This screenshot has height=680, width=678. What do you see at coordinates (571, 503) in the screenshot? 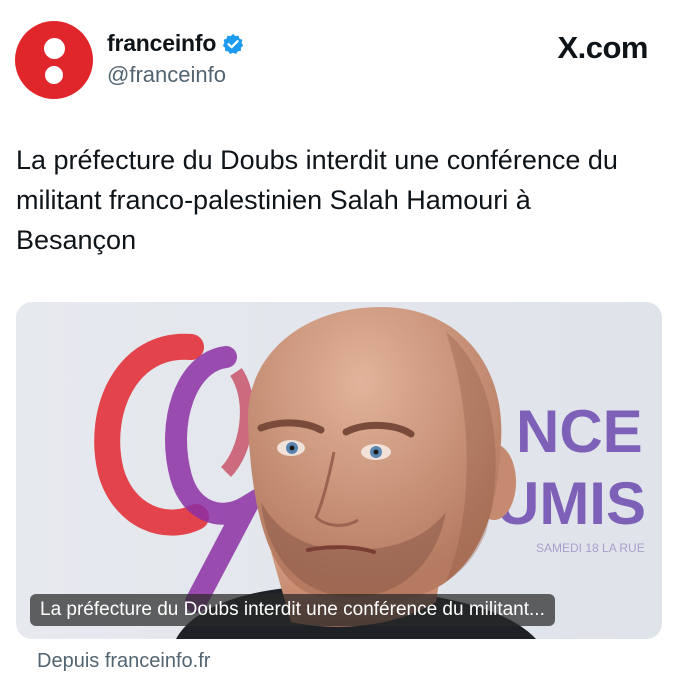
I see `svg-text: UMIS` at bounding box center [571, 503].